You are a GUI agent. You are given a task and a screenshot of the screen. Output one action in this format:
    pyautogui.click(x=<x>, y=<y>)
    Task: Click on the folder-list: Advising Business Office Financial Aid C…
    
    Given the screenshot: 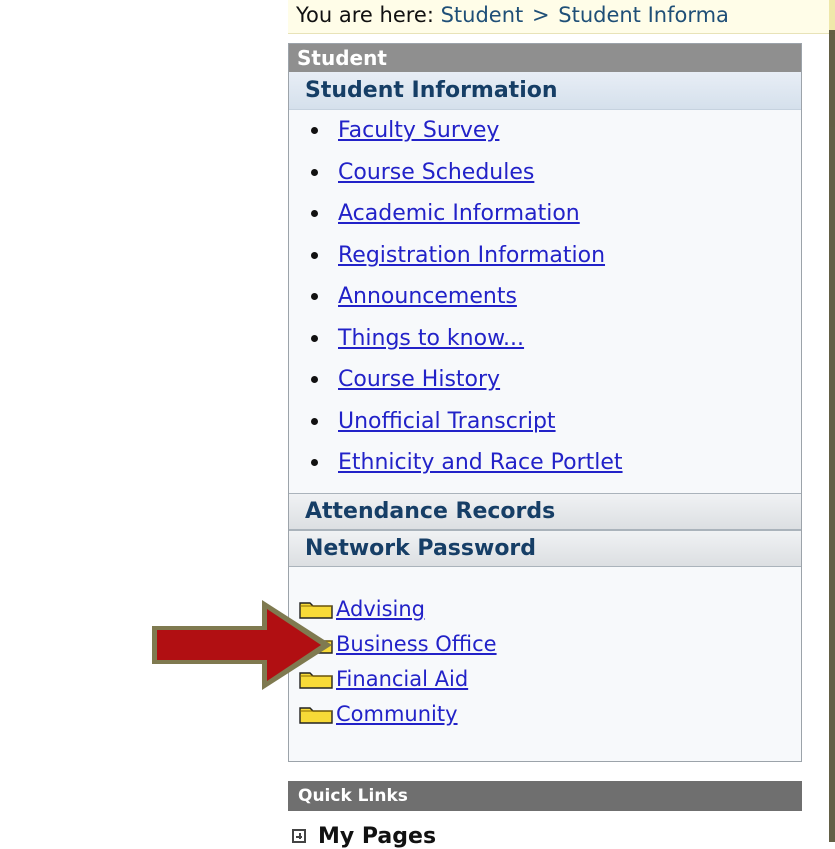 What is the action you would take?
    pyautogui.click(x=545, y=649)
    